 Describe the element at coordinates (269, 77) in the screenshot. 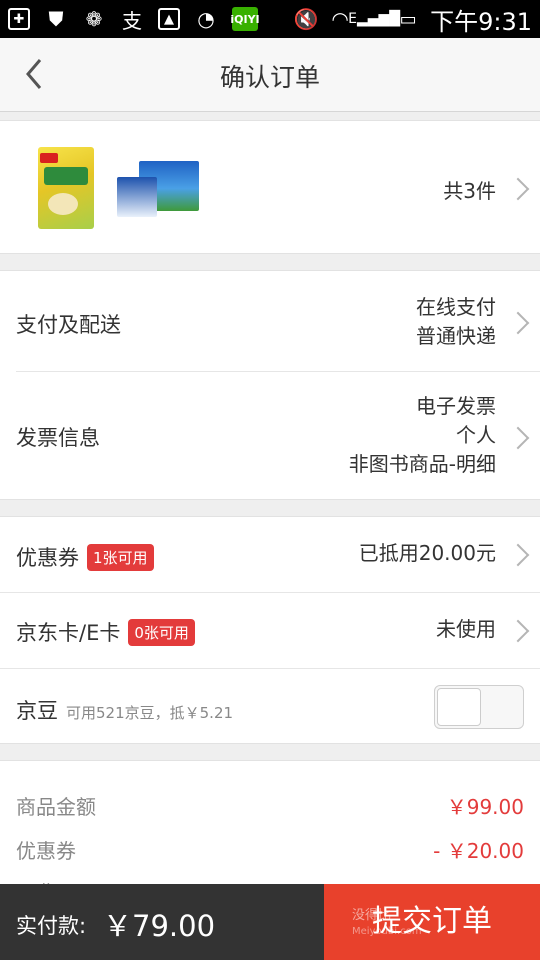

I see `page-title: 确认订单` at that location.